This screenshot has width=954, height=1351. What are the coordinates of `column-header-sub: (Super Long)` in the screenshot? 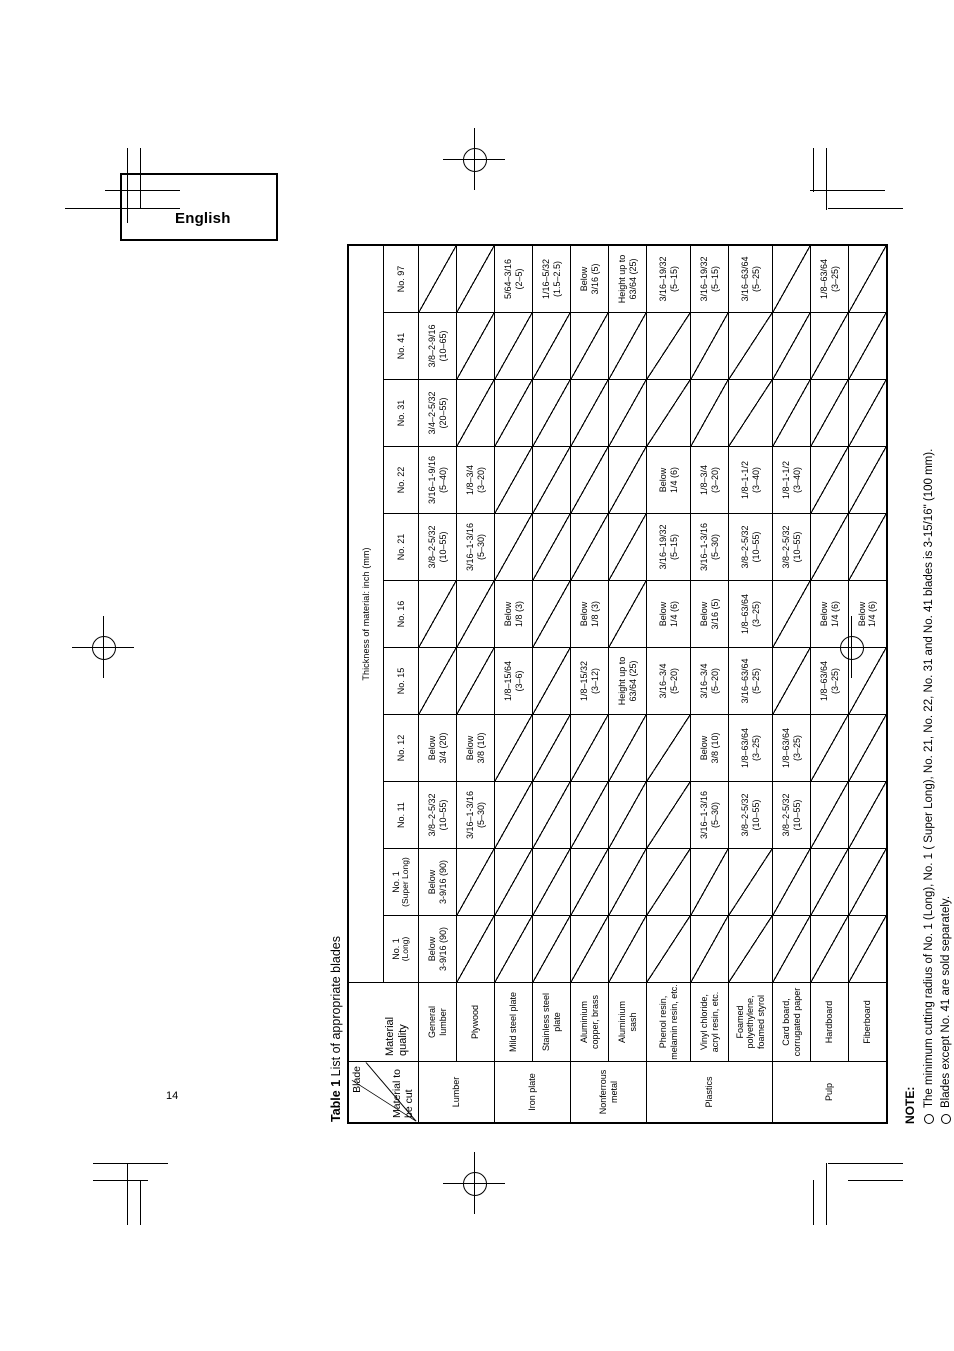 It's located at (405, 881).